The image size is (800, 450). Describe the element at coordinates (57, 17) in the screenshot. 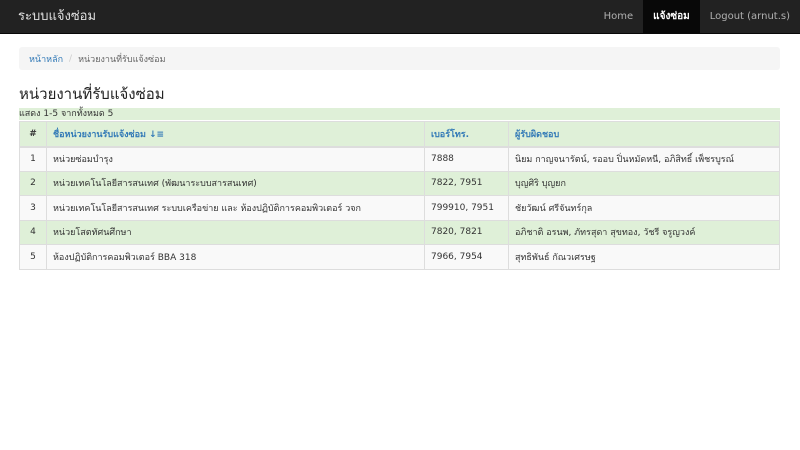

I see `brand-link: ระบบแจ้งซ่อม` at that location.